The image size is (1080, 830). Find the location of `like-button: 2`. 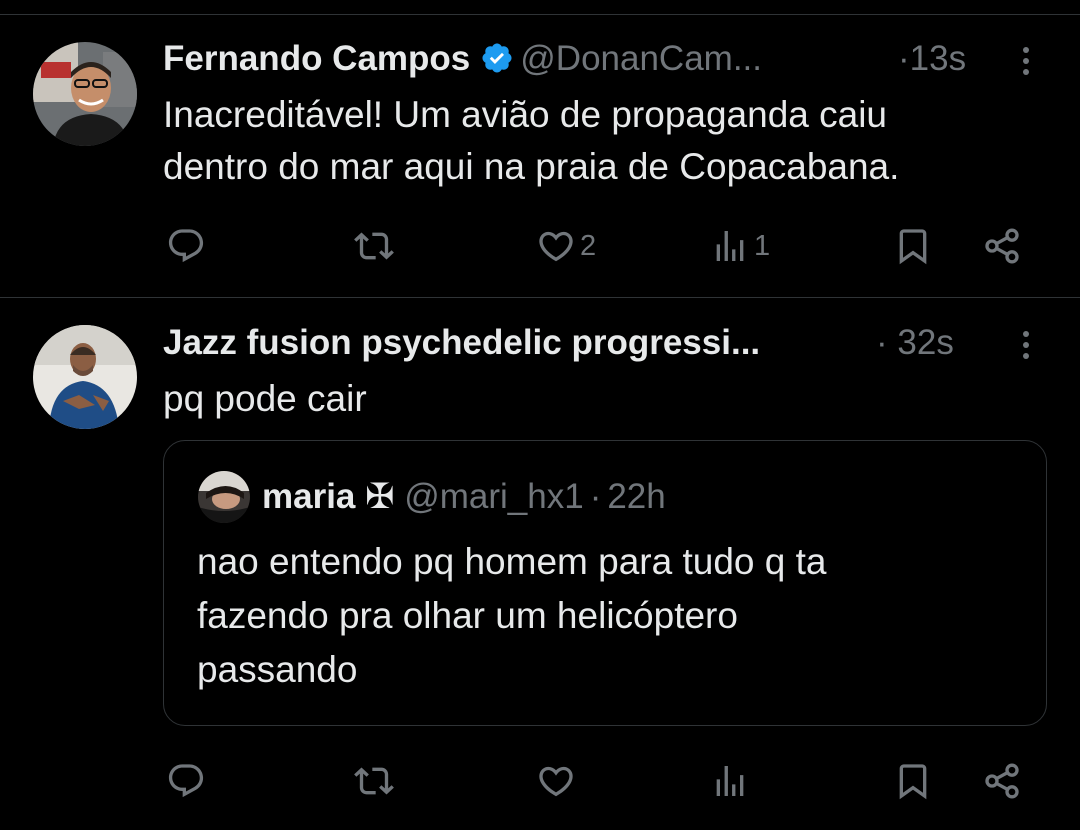

like-button: 2 is located at coordinates (566, 246).